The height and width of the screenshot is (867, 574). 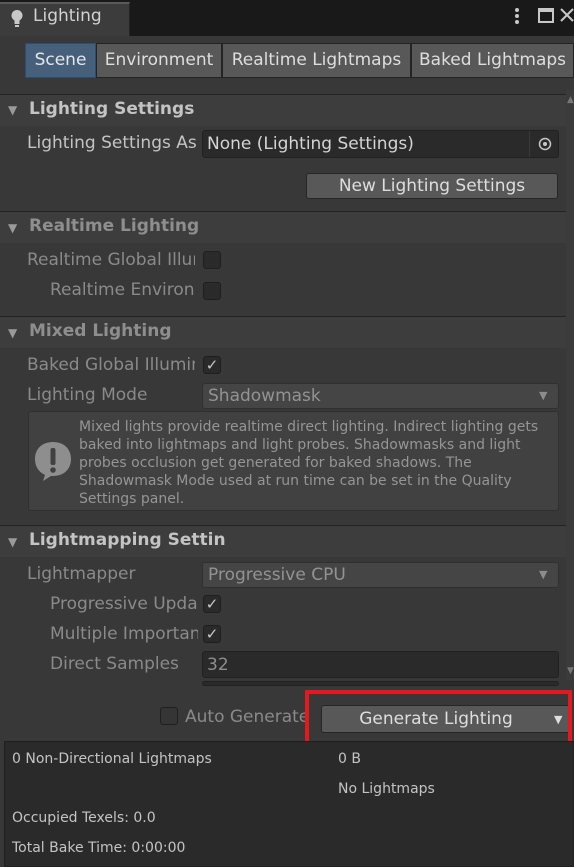 I want to click on lighting-settings-asset-label: Lighting Settings Asset, so click(x=112, y=143).